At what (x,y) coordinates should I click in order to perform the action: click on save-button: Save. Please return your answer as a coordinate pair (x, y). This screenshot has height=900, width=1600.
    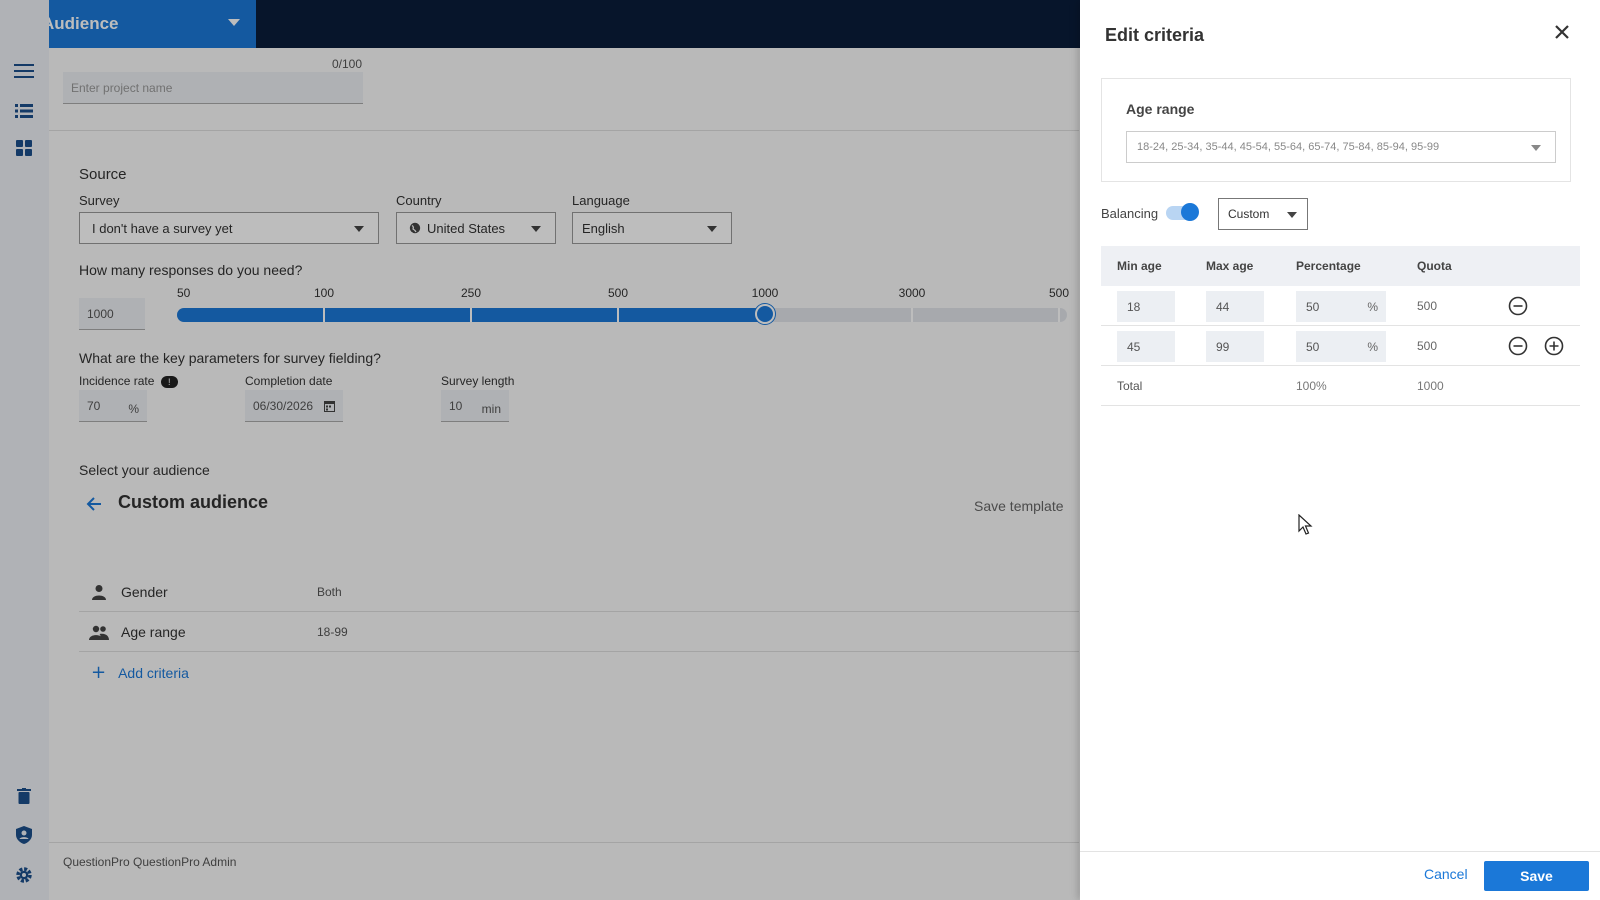
    Looking at the image, I should click on (1536, 876).